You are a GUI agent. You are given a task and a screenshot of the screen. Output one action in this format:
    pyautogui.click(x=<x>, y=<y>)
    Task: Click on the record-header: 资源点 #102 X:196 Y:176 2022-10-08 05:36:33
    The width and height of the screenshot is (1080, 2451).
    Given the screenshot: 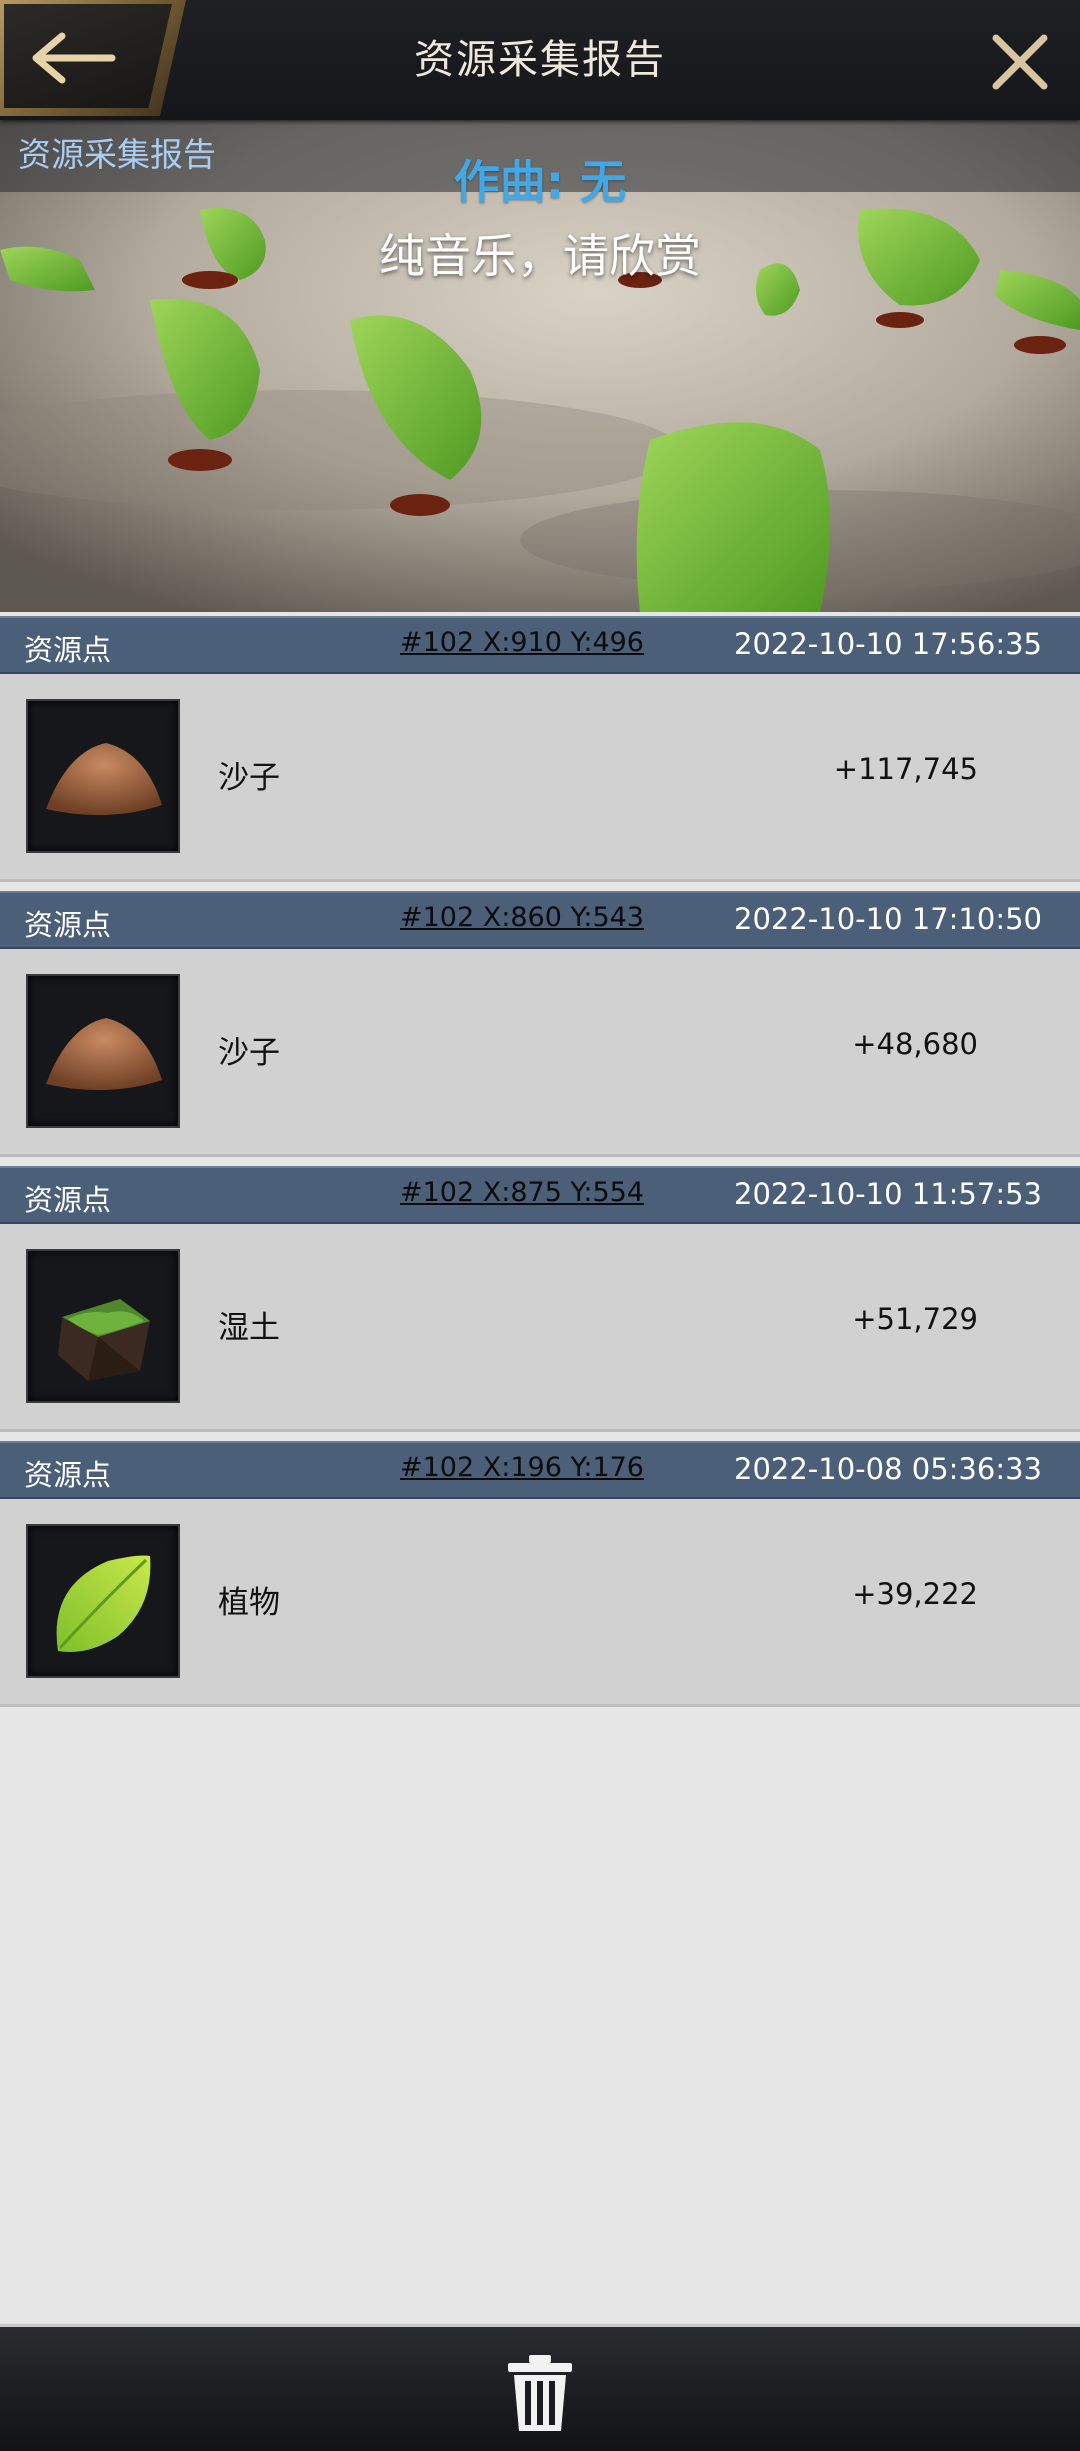 What is the action you would take?
    pyautogui.click(x=540, y=1470)
    